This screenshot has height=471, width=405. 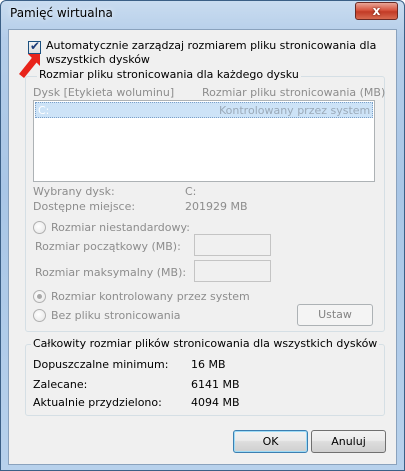 What do you see at coordinates (39, 315) in the screenshot?
I see `no-paging-radio` at bounding box center [39, 315].